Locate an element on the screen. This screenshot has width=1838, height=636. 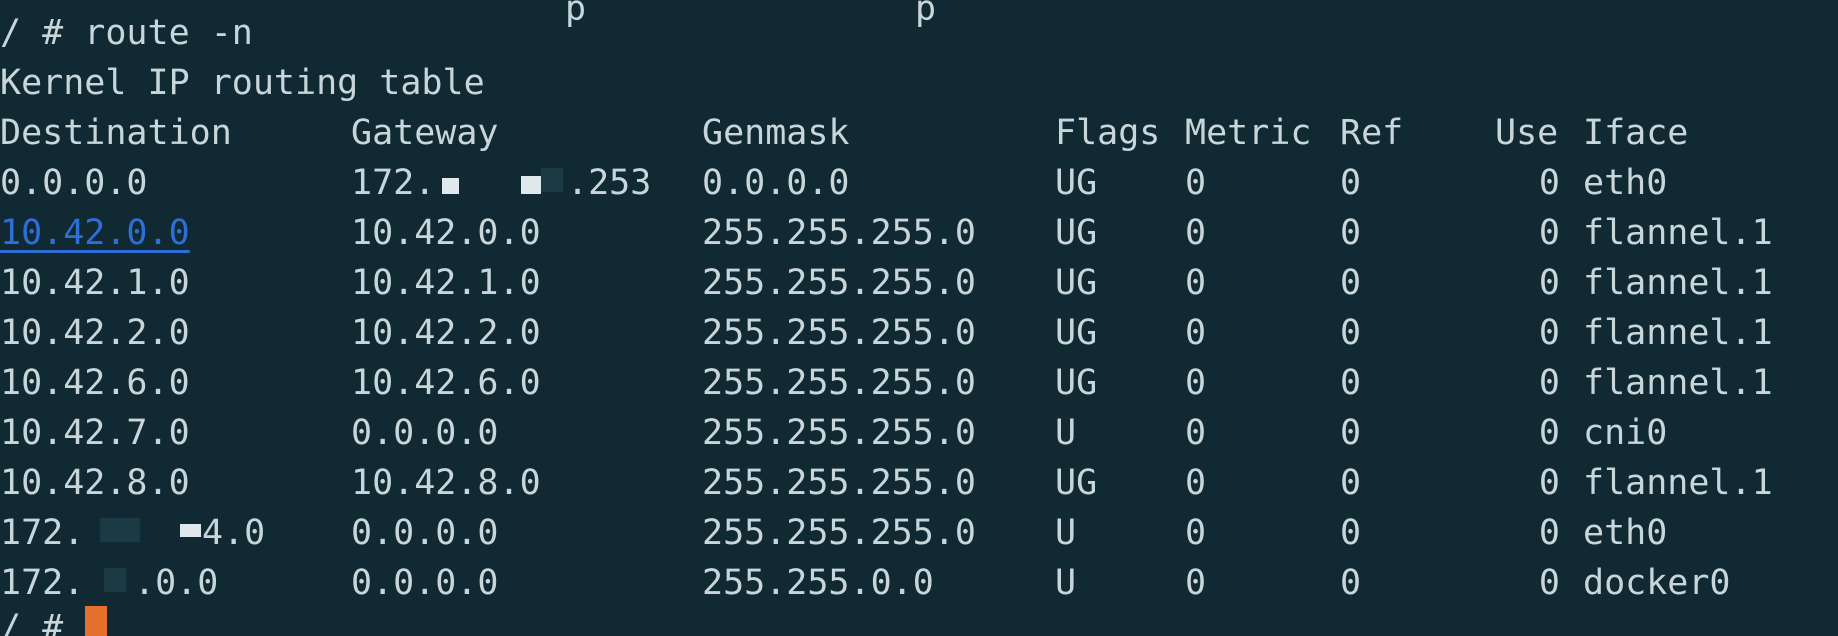
header-genmask: Genmask is located at coordinates (776, 133).